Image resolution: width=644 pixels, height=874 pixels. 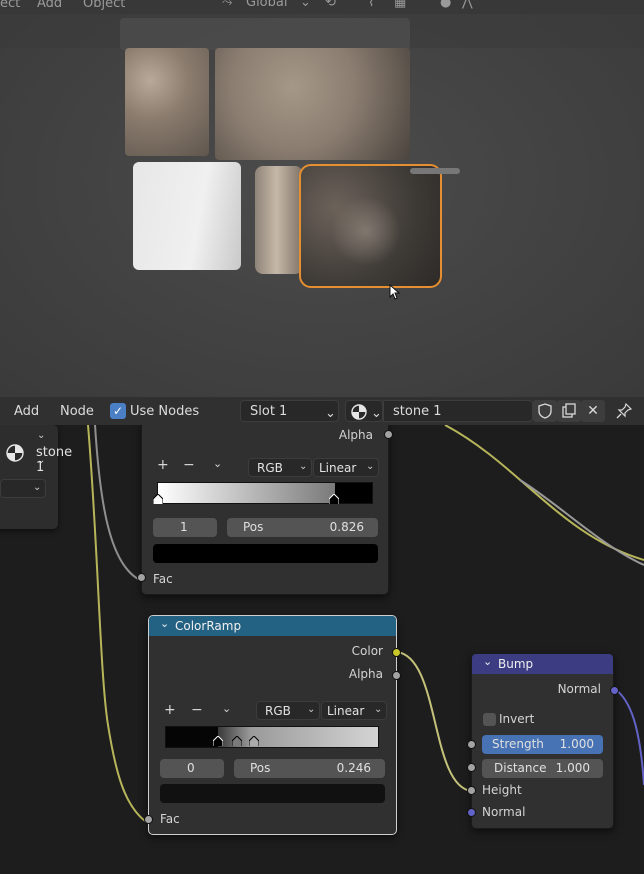 I want to click on dropdown: ⌄, so click(x=23, y=488).